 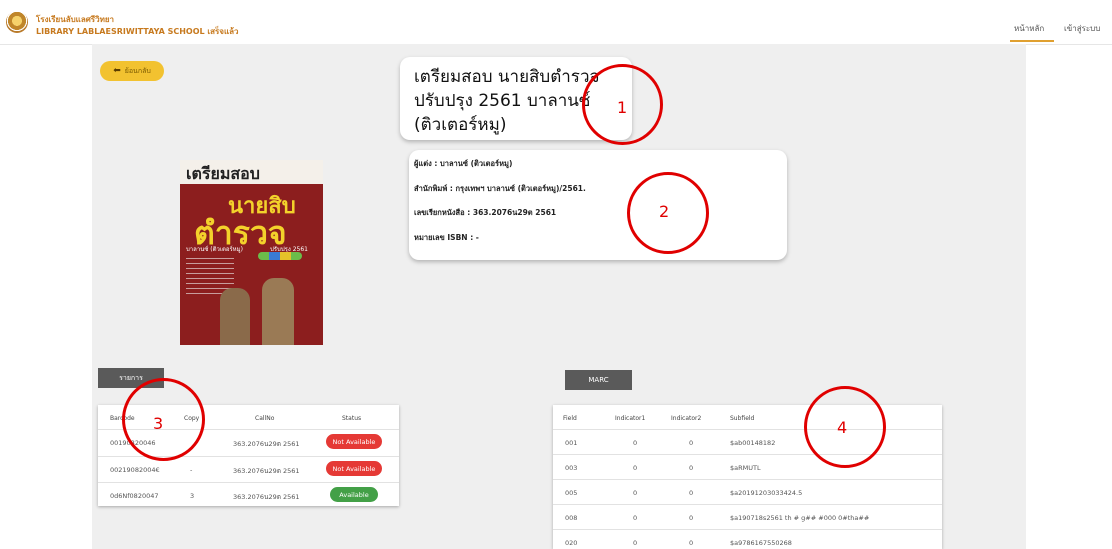 What do you see at coordinates (223, 173) in the screenshot?
I see `cover-title-line1: เตรียมสอบ` at bounding box center [223, 173].